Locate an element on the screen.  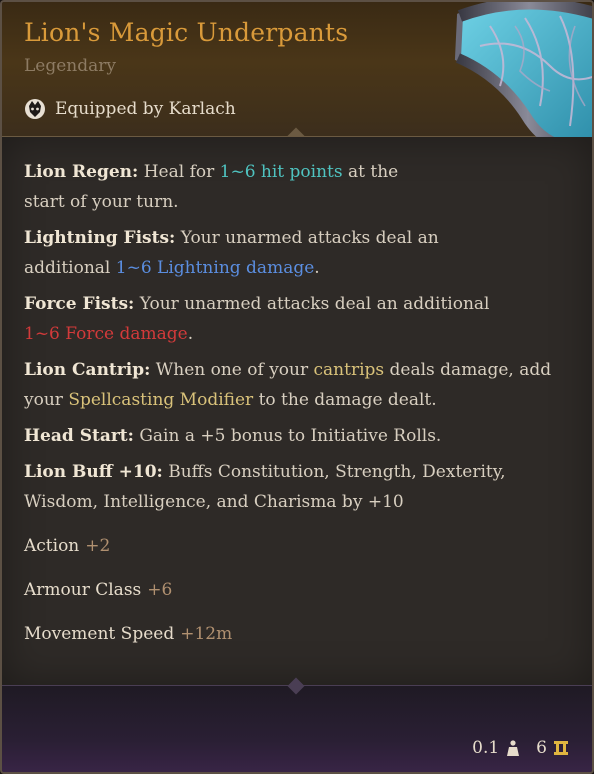
cantrips-link: cantrips is located at coordinates (349, 370).